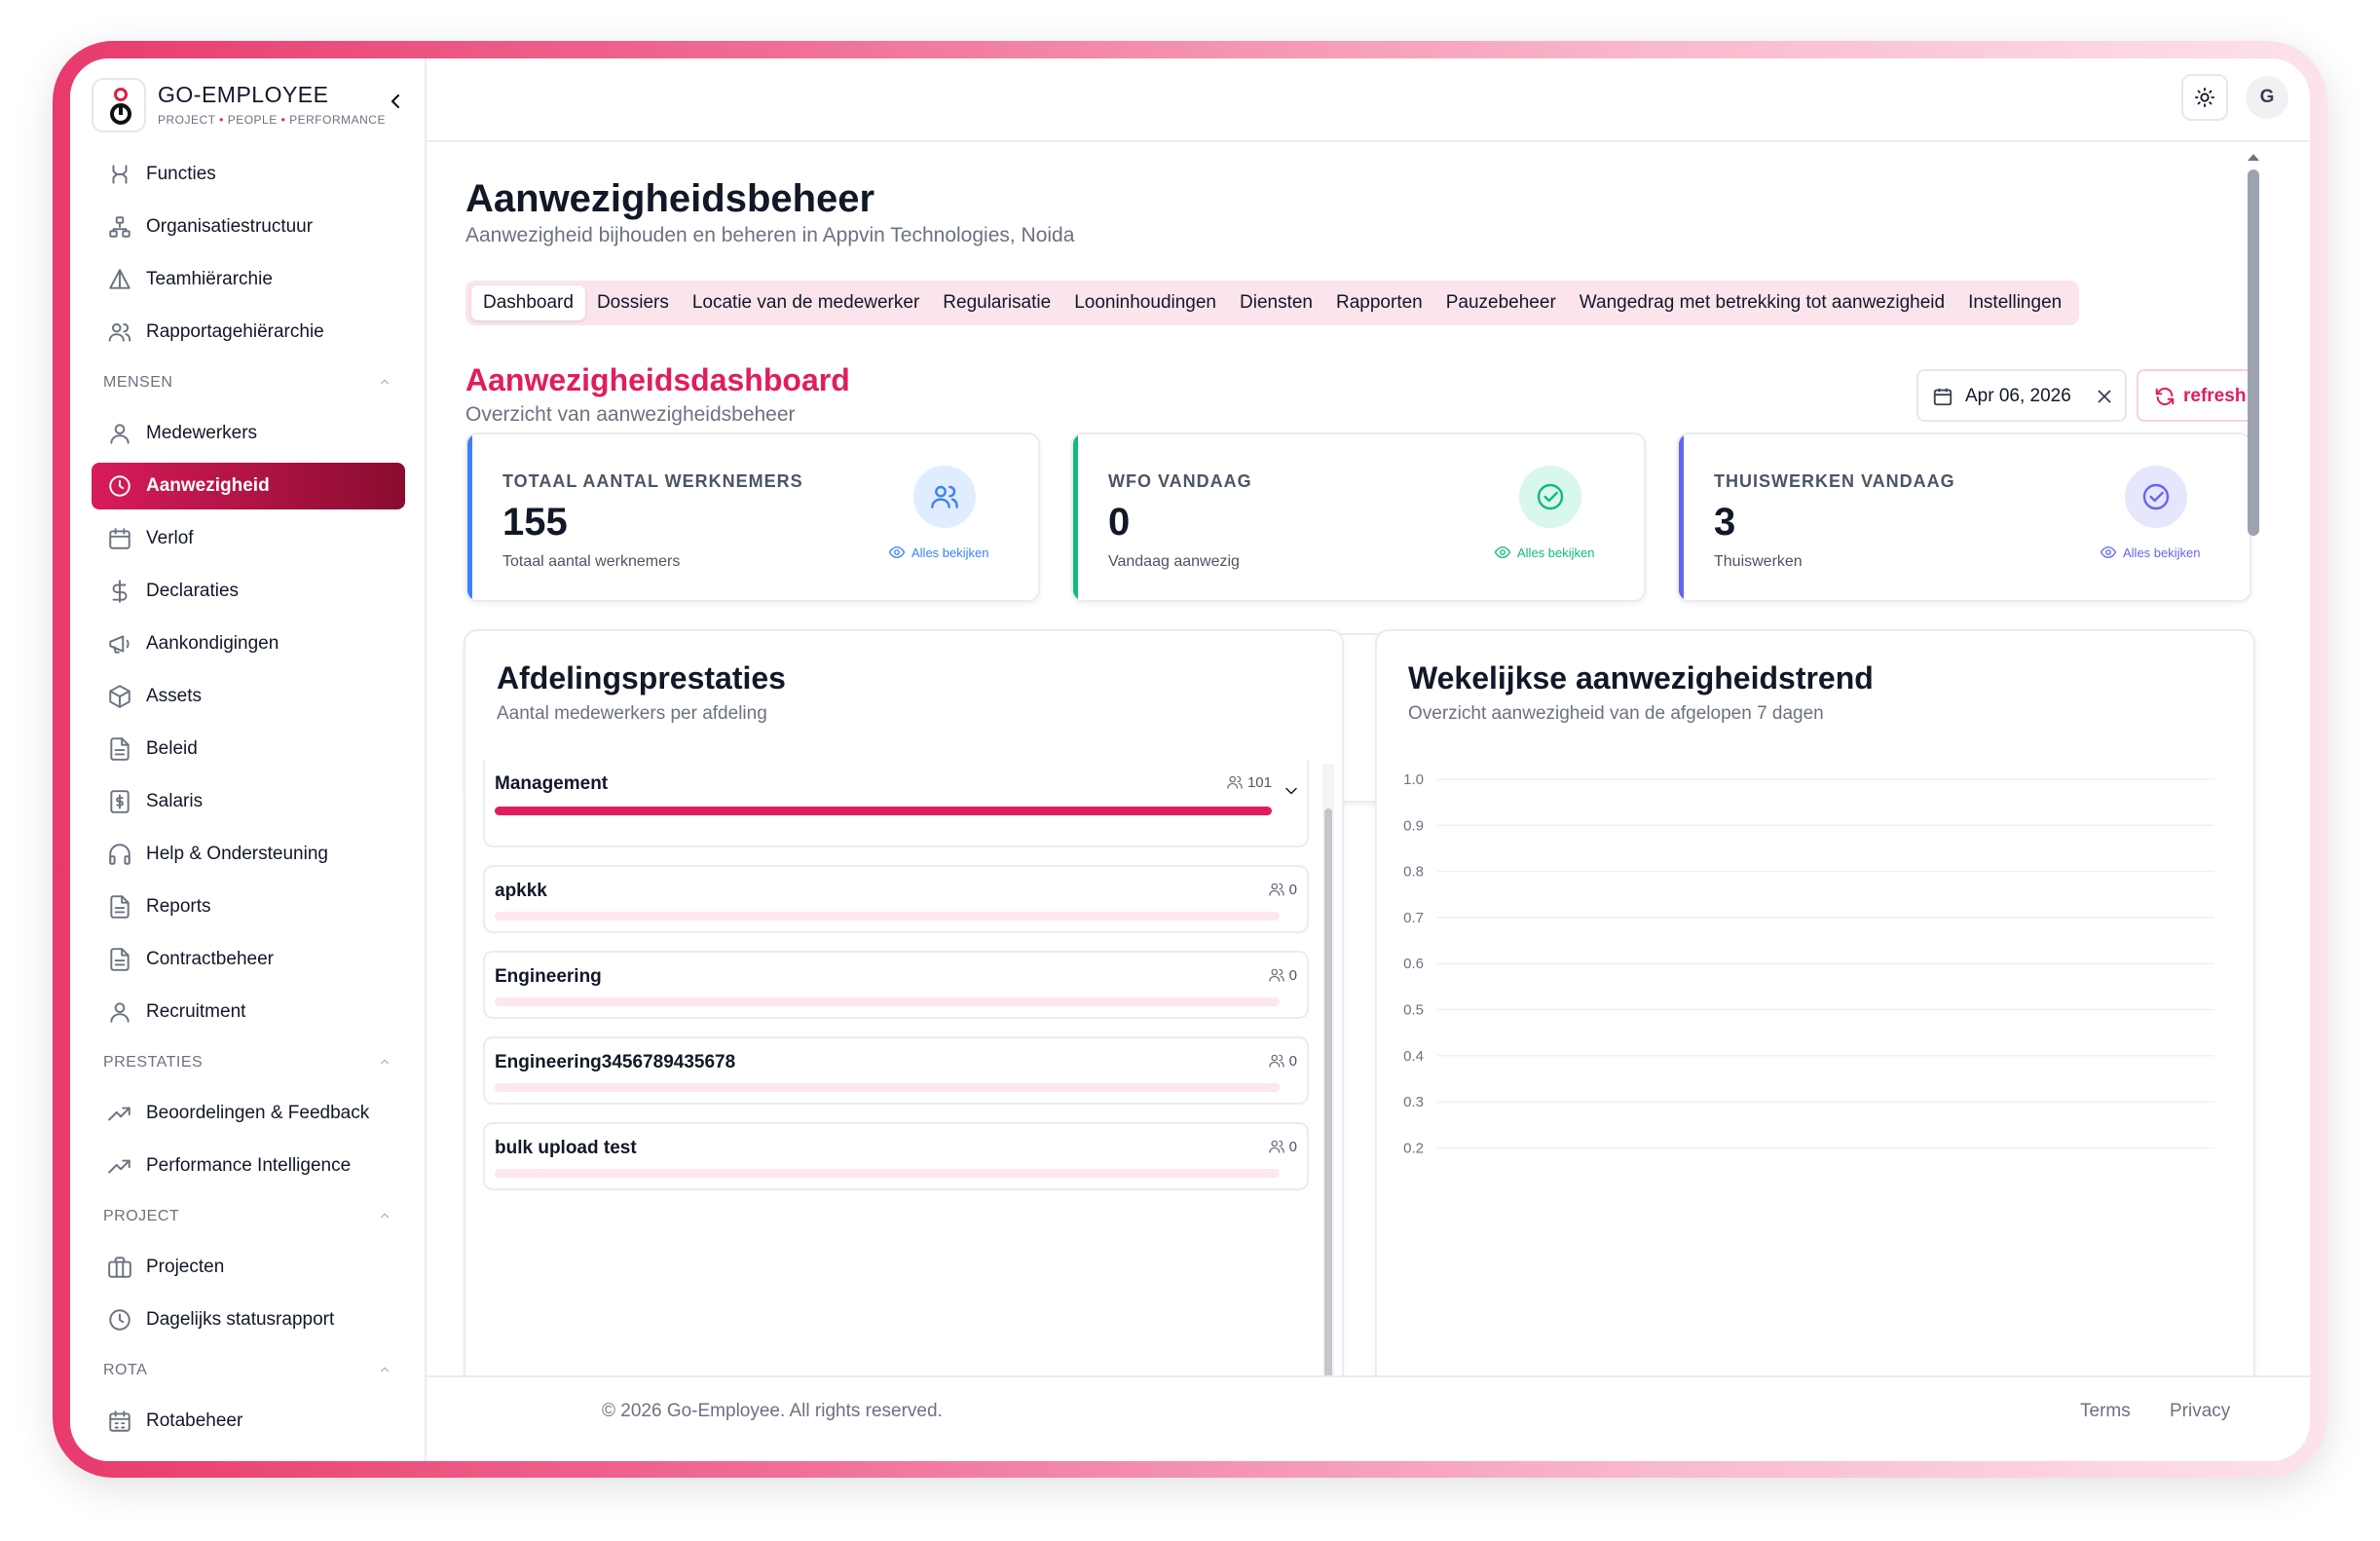 The width and height of the screenshot is (2380, 1541). I want to click on sidebar-item-label: Medewerkers, so click(202, 433).